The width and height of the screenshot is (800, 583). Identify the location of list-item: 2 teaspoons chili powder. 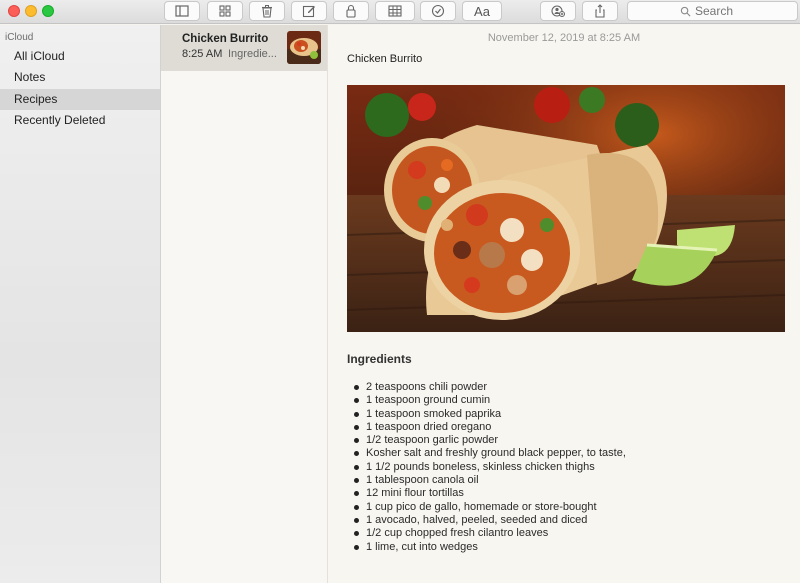
(489, 387).